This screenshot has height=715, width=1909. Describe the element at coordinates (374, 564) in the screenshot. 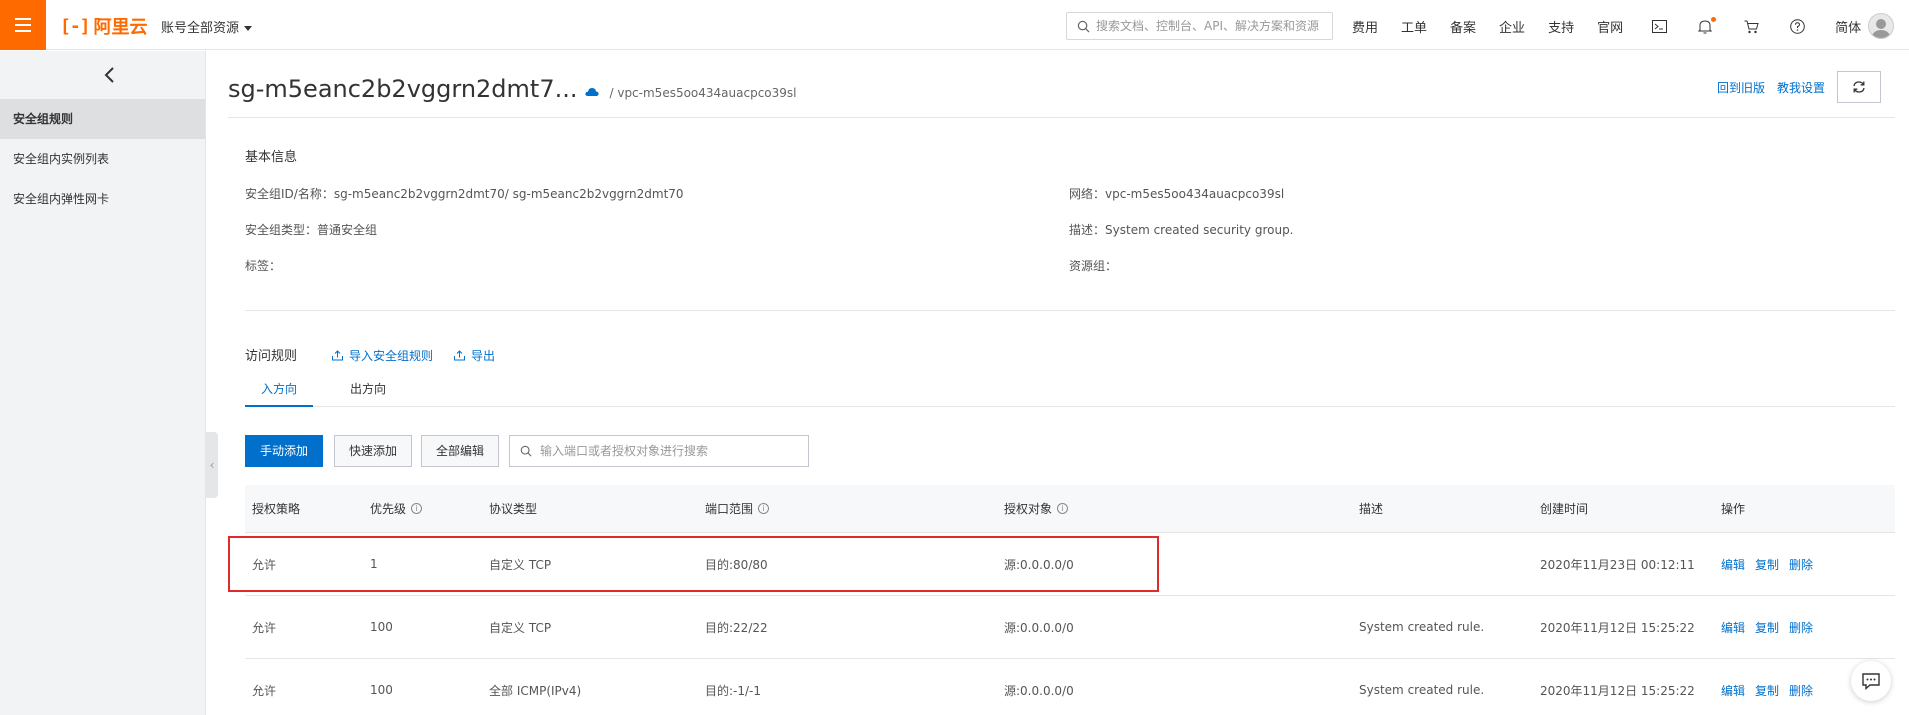

I see `cell-priority: 1` at that location.